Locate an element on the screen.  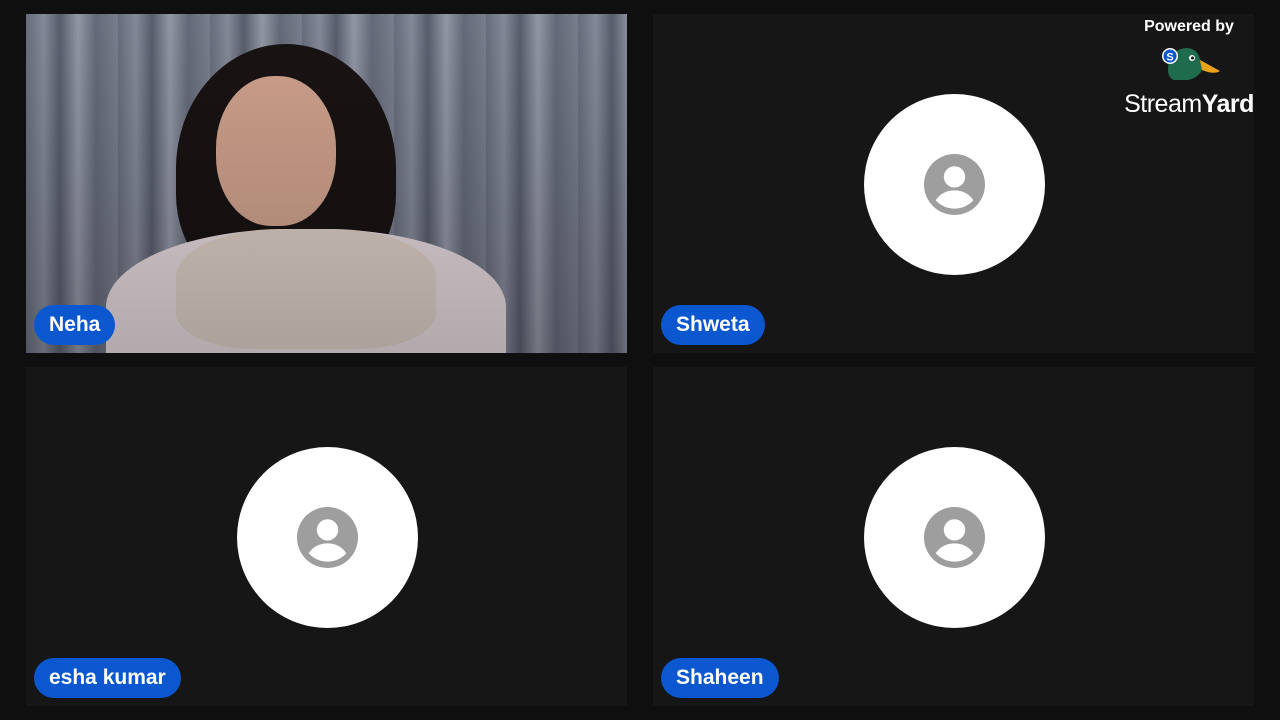
brand-name: StreamYard is located at coordinates (1189, 104).